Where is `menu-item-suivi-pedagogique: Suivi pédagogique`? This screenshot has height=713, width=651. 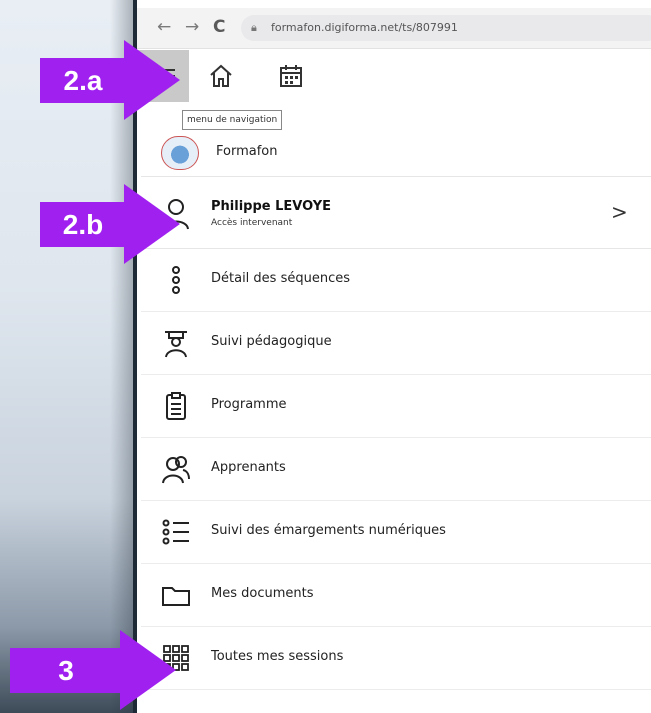
menu-item-suivi-pedagogique: Suivi pédagogique is located at coordinates (396, 343).